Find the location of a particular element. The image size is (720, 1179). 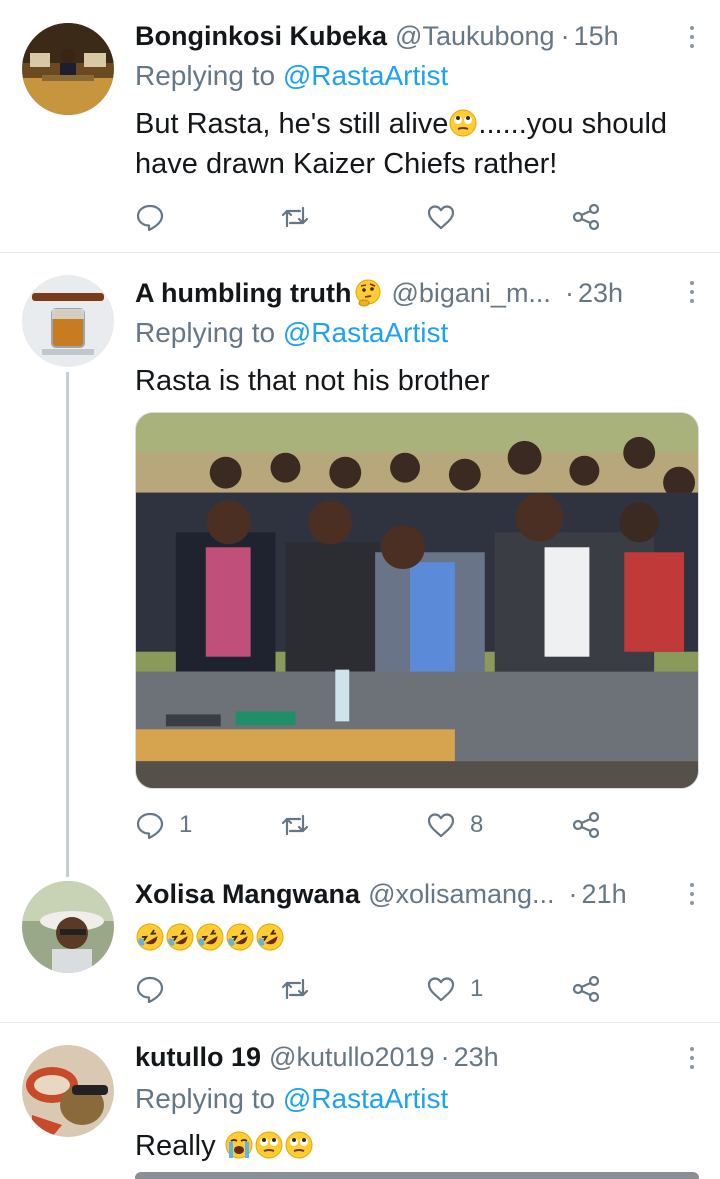

like-count: 1 is located at coordinates (477, 988).